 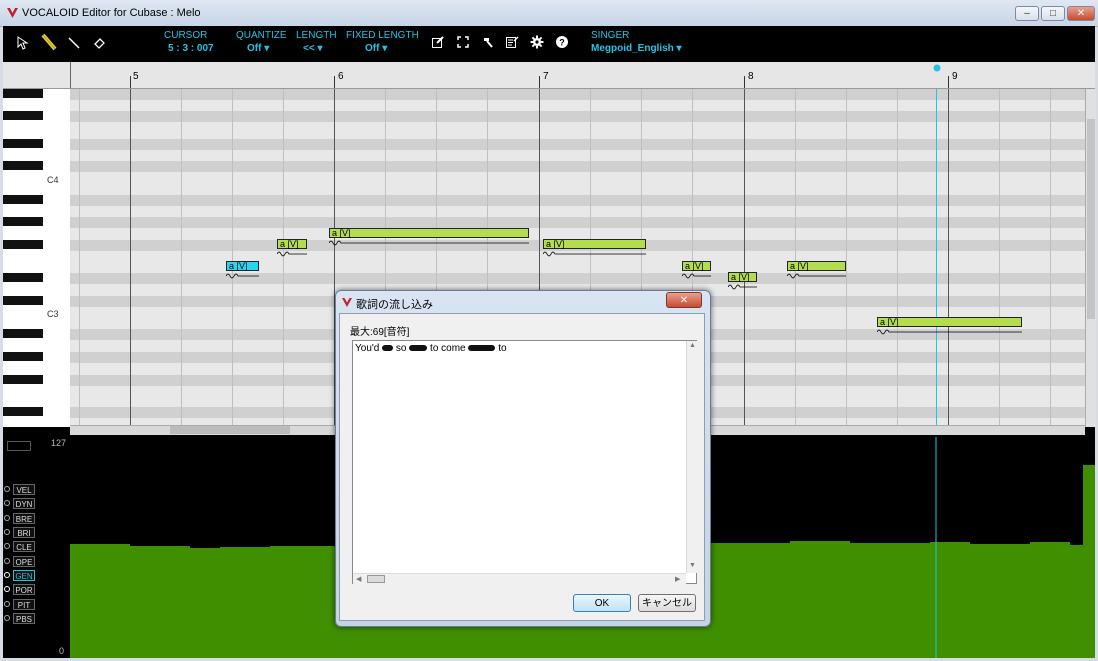 What do you see at coordinates (59, 443) in the screenshot?
I see `control-max-label: 127` at bounding box center [59, 443].